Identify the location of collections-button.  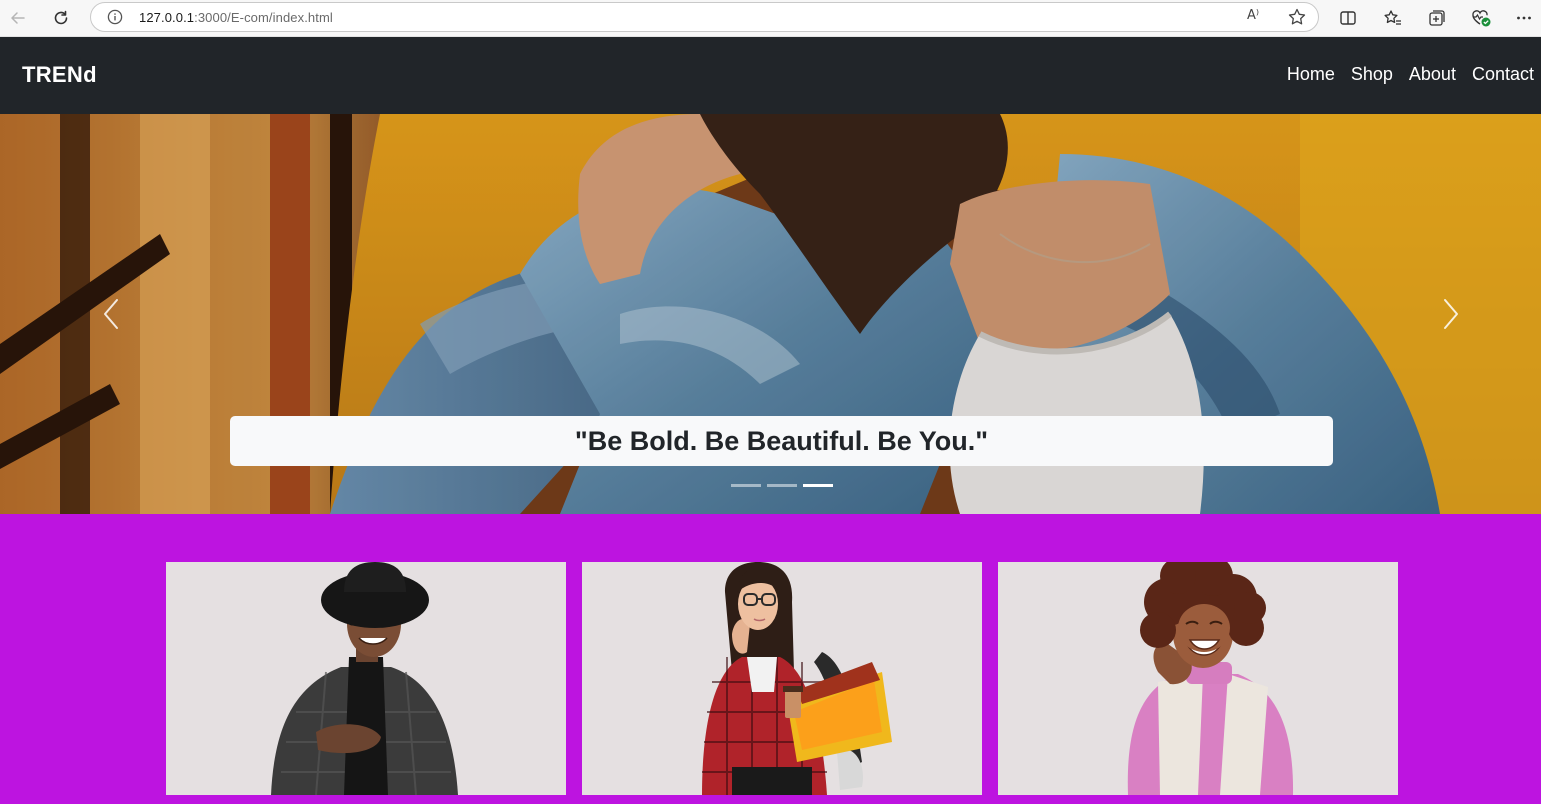
(1437, 18).